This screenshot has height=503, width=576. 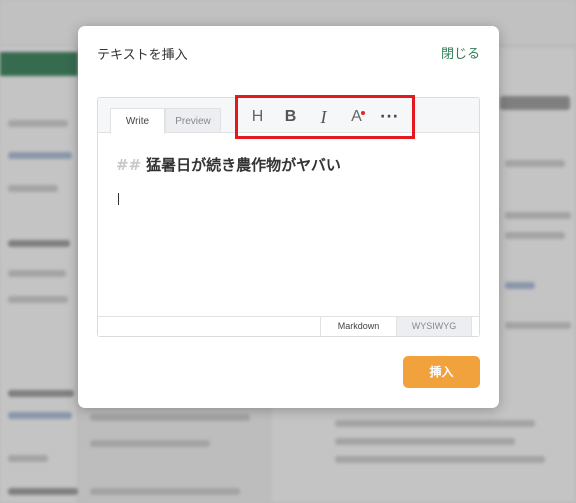 I want to click on heading-line: ## 猛暑日が続き農作物がヤバい, so click(x=228, y=164).